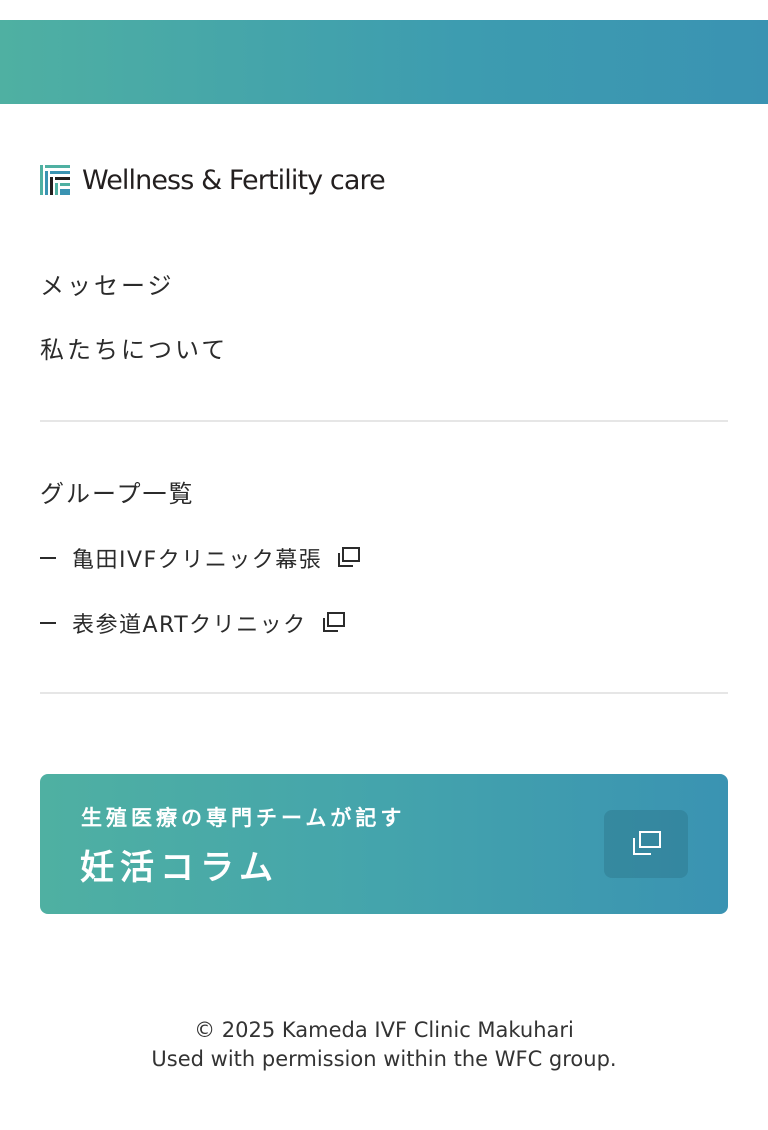 The width and height of the screenshot is (768, 1130). I want to click on group-link-kameda-ivf: 亀田IVFクリニック幕張, so click(201, 558).